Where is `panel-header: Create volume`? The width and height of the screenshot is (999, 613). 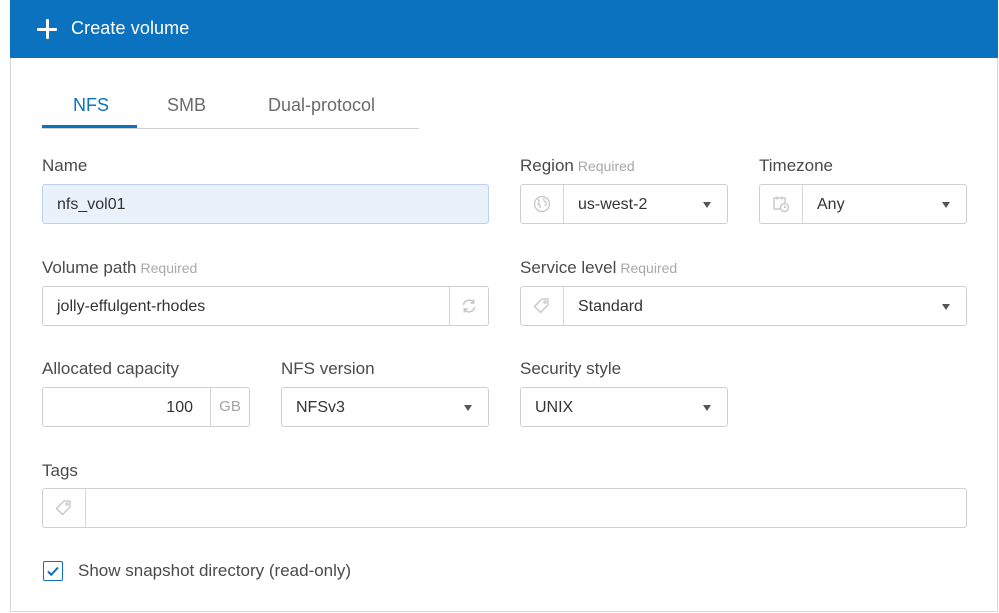 panel-header: Create volume is located at coordinates (504, 29).